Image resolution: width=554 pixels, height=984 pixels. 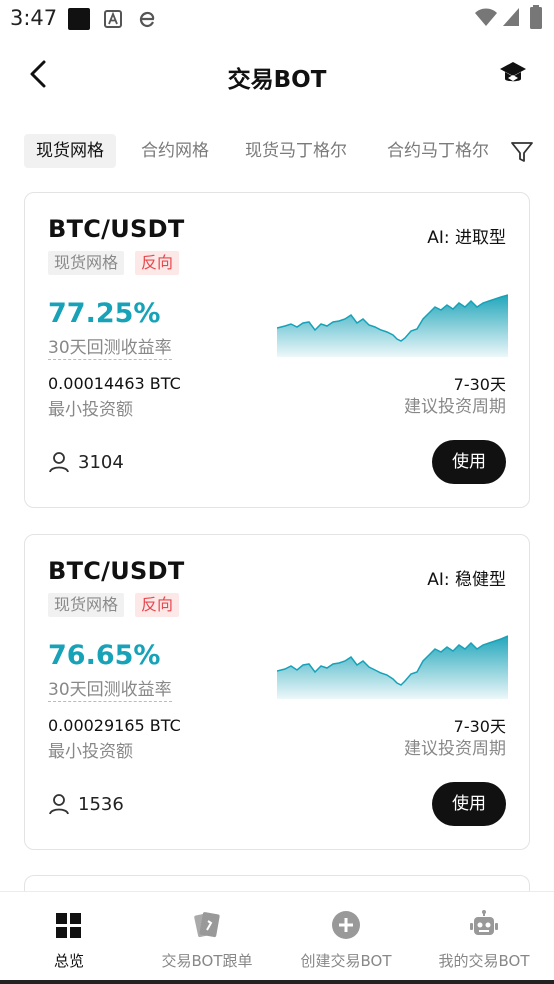 I want to click on min-investment-value: 0.00014463 BTC, so click(x=114, y=383).